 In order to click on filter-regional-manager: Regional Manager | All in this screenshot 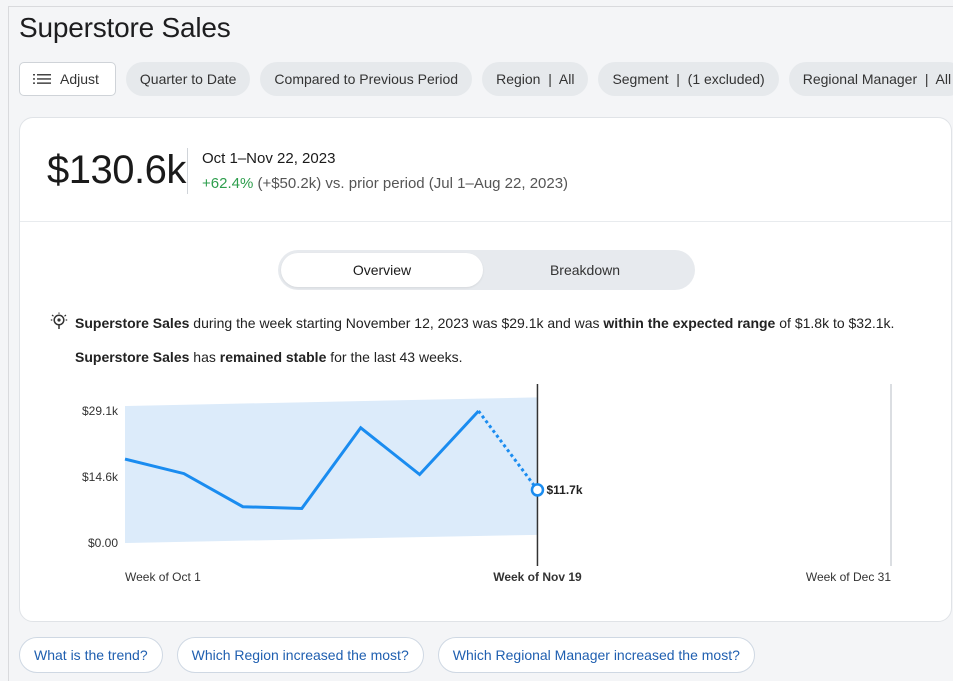, I will do `click(870, 79)`.